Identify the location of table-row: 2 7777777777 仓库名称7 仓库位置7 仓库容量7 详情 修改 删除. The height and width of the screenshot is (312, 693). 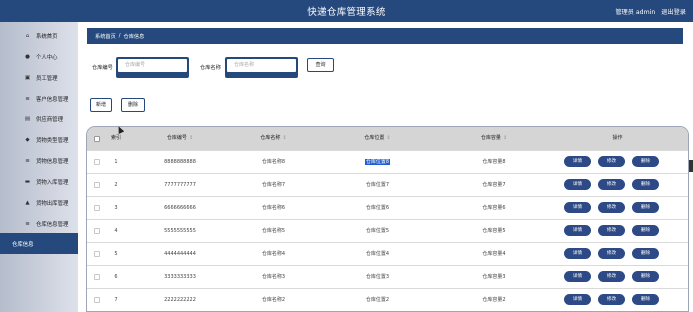
(387, 184).